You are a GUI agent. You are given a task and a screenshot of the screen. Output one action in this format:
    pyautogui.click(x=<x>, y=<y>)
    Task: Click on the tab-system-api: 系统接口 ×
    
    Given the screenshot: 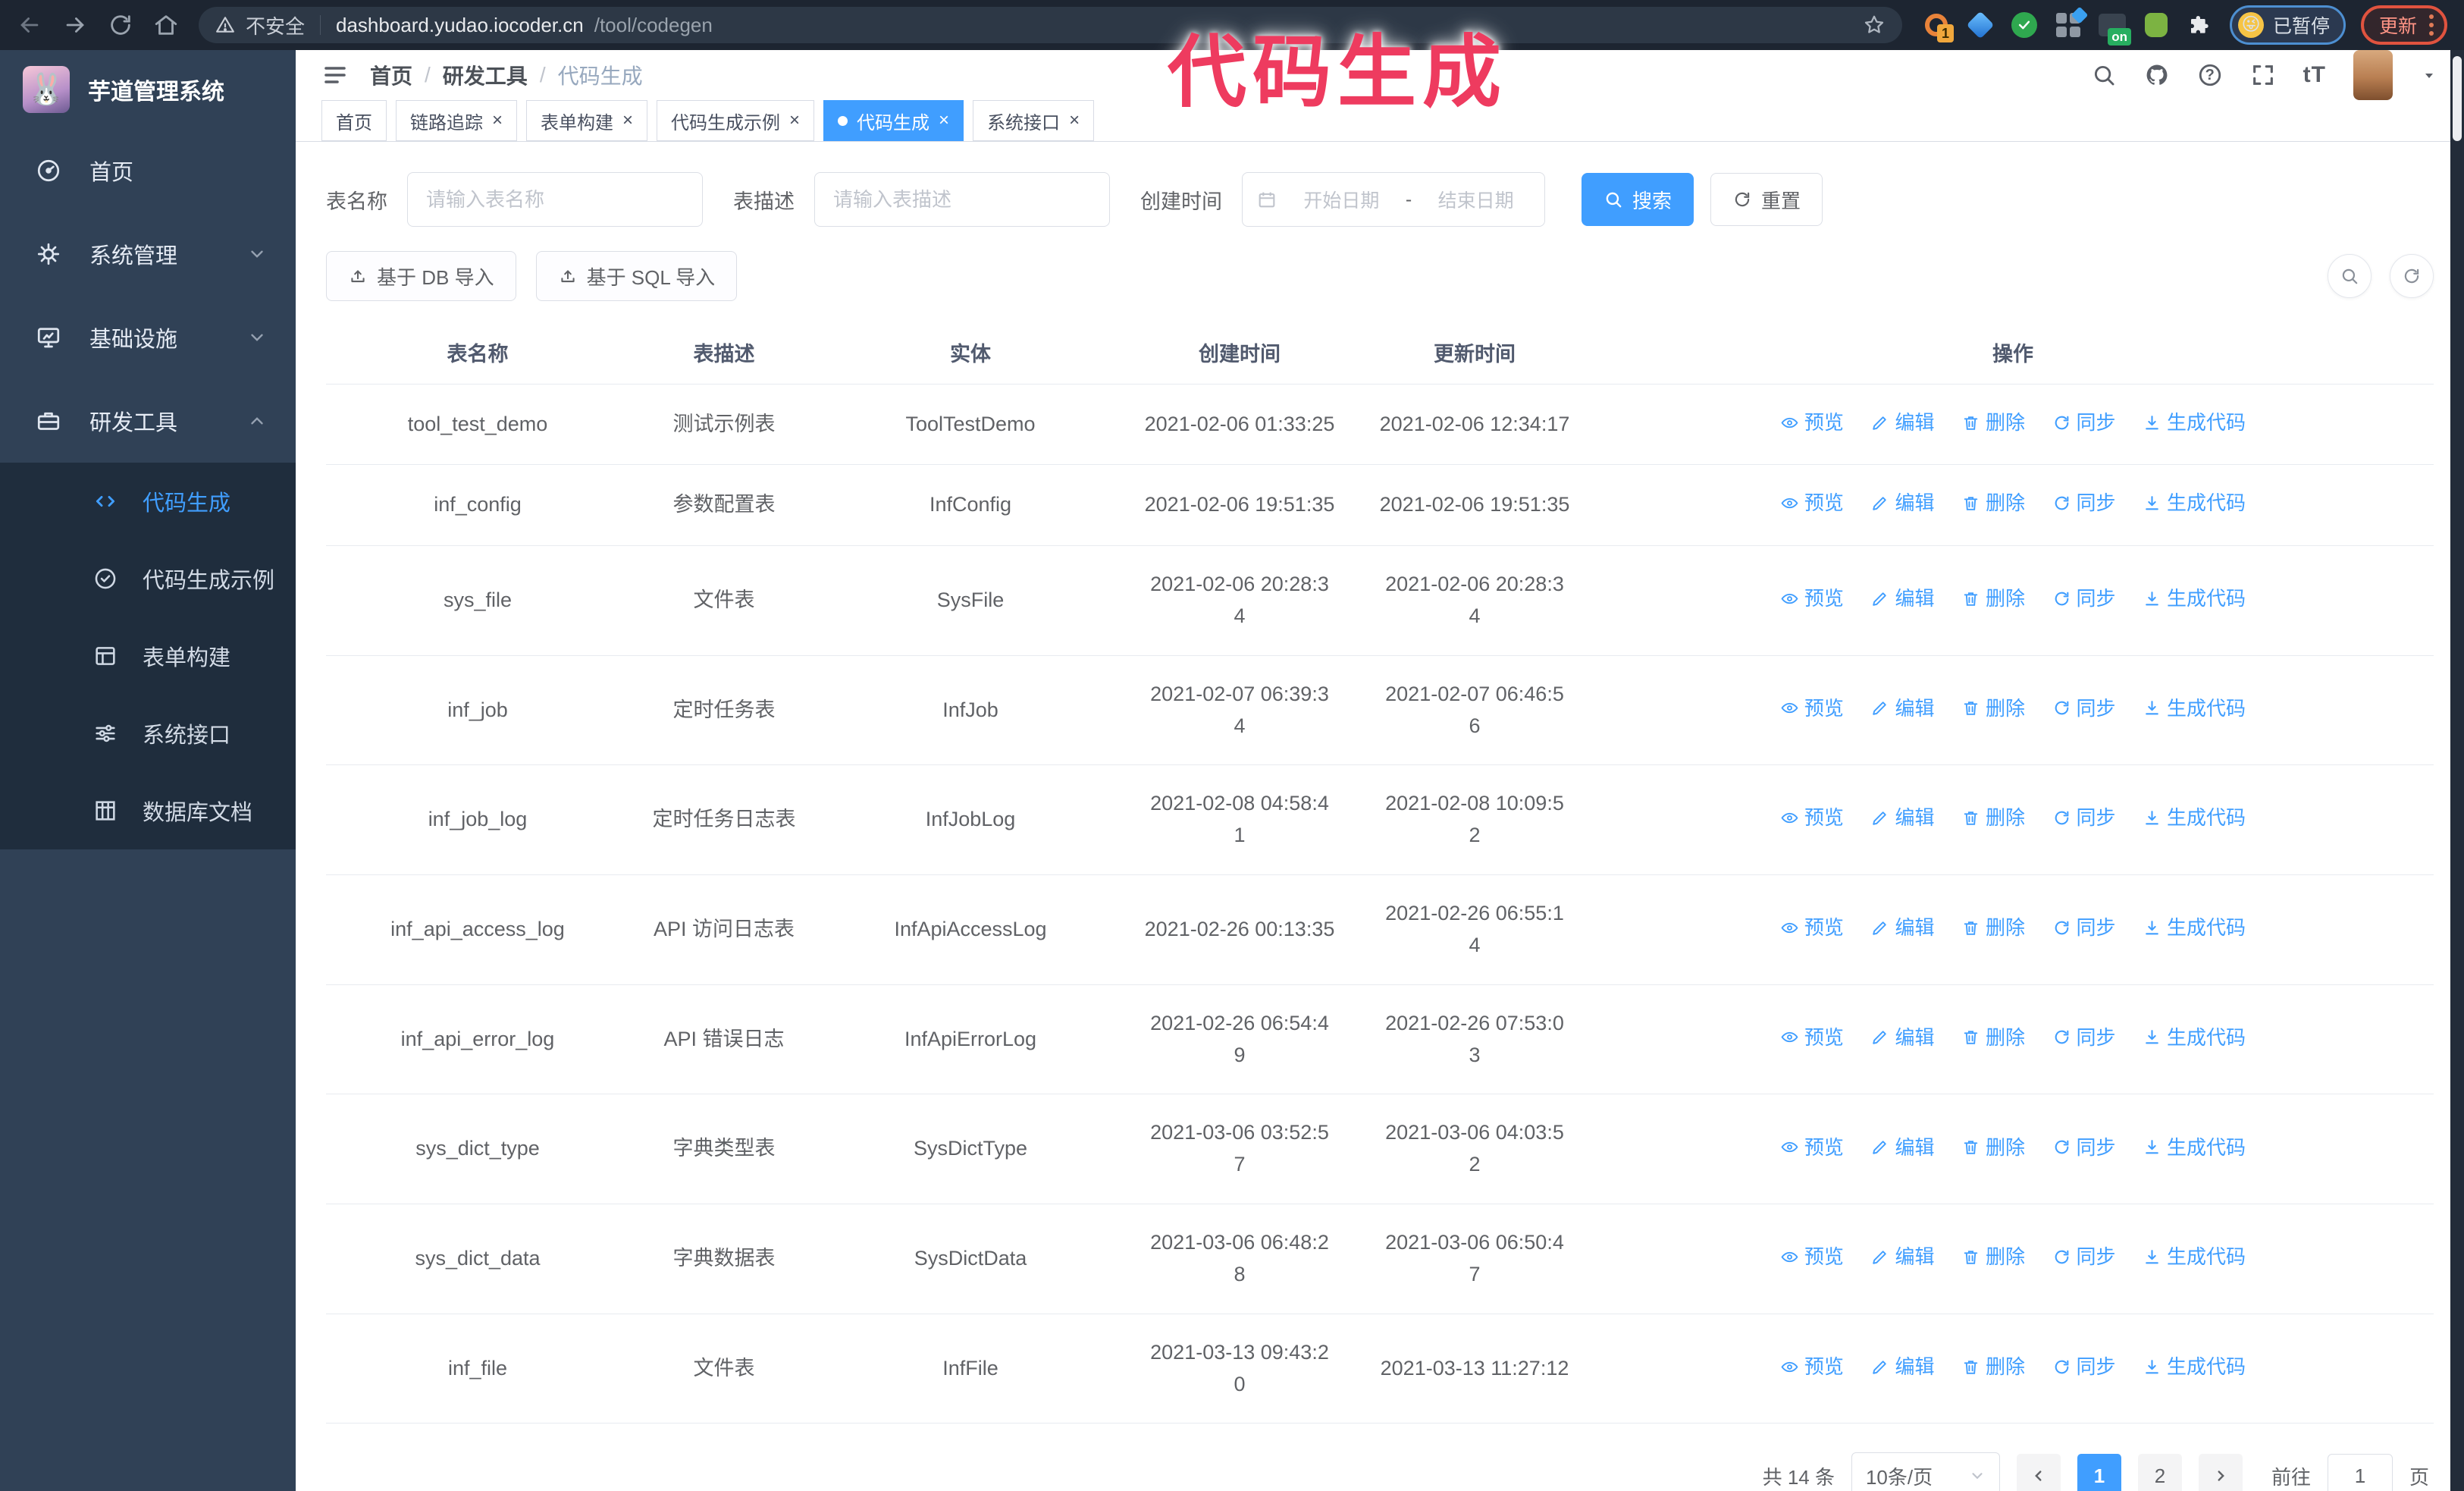 What is the action you would take?
    pyautogui.click(x=1034, y=120)
    